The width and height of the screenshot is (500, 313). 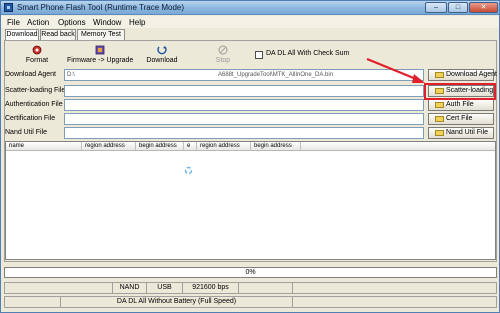 What do you see at coordinates (58, 34) in the screenshot?
I see `tab-read-back: Read back` at bounding box center [58, 34].